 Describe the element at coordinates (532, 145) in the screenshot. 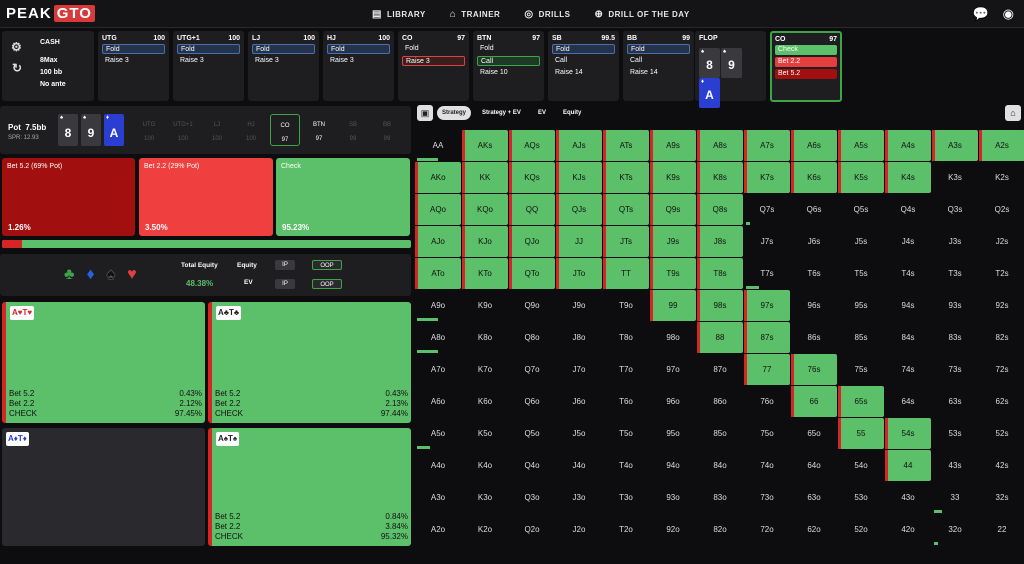

I see `matrix-cell: AQs` at that location.